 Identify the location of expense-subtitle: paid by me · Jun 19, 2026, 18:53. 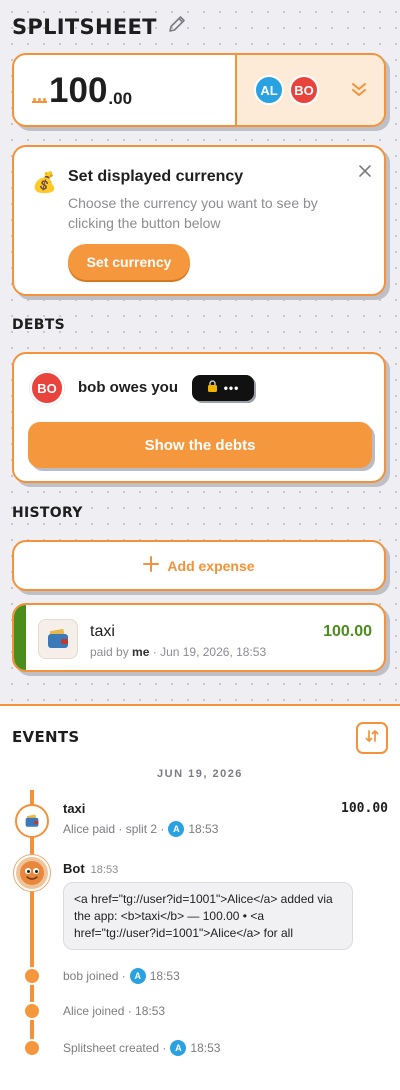
(178, 652).